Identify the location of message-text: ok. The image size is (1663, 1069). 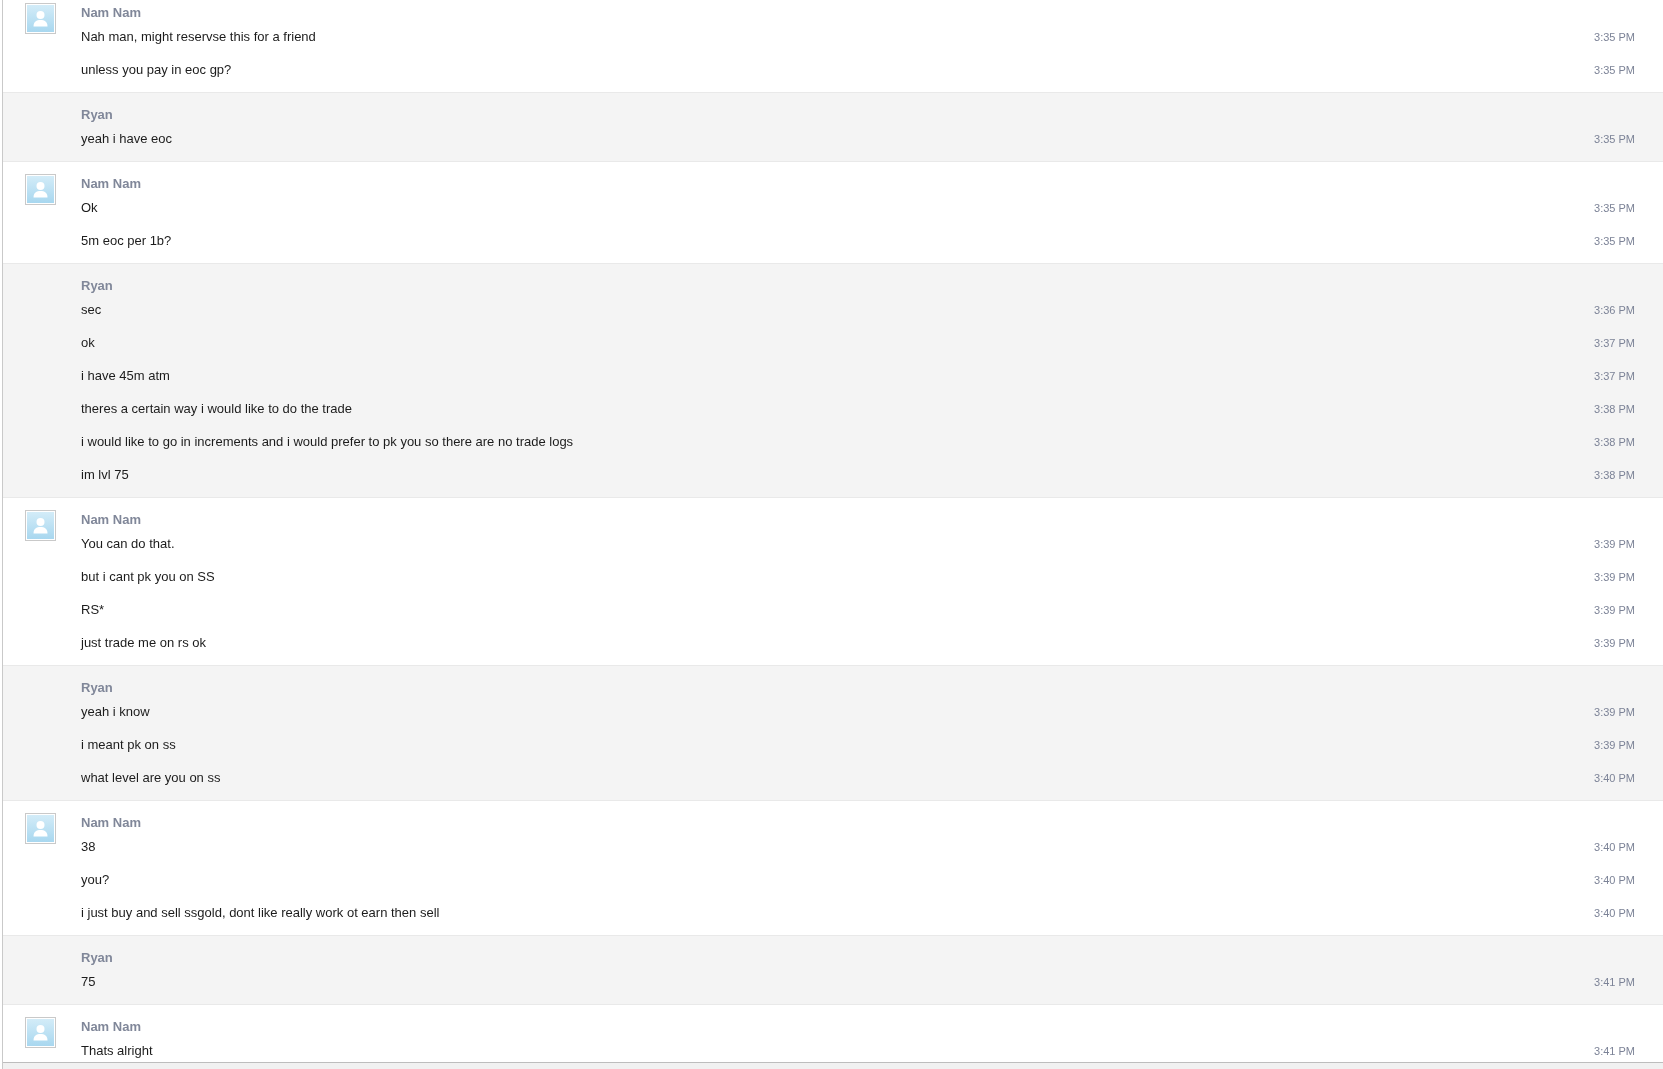
(88, 342).